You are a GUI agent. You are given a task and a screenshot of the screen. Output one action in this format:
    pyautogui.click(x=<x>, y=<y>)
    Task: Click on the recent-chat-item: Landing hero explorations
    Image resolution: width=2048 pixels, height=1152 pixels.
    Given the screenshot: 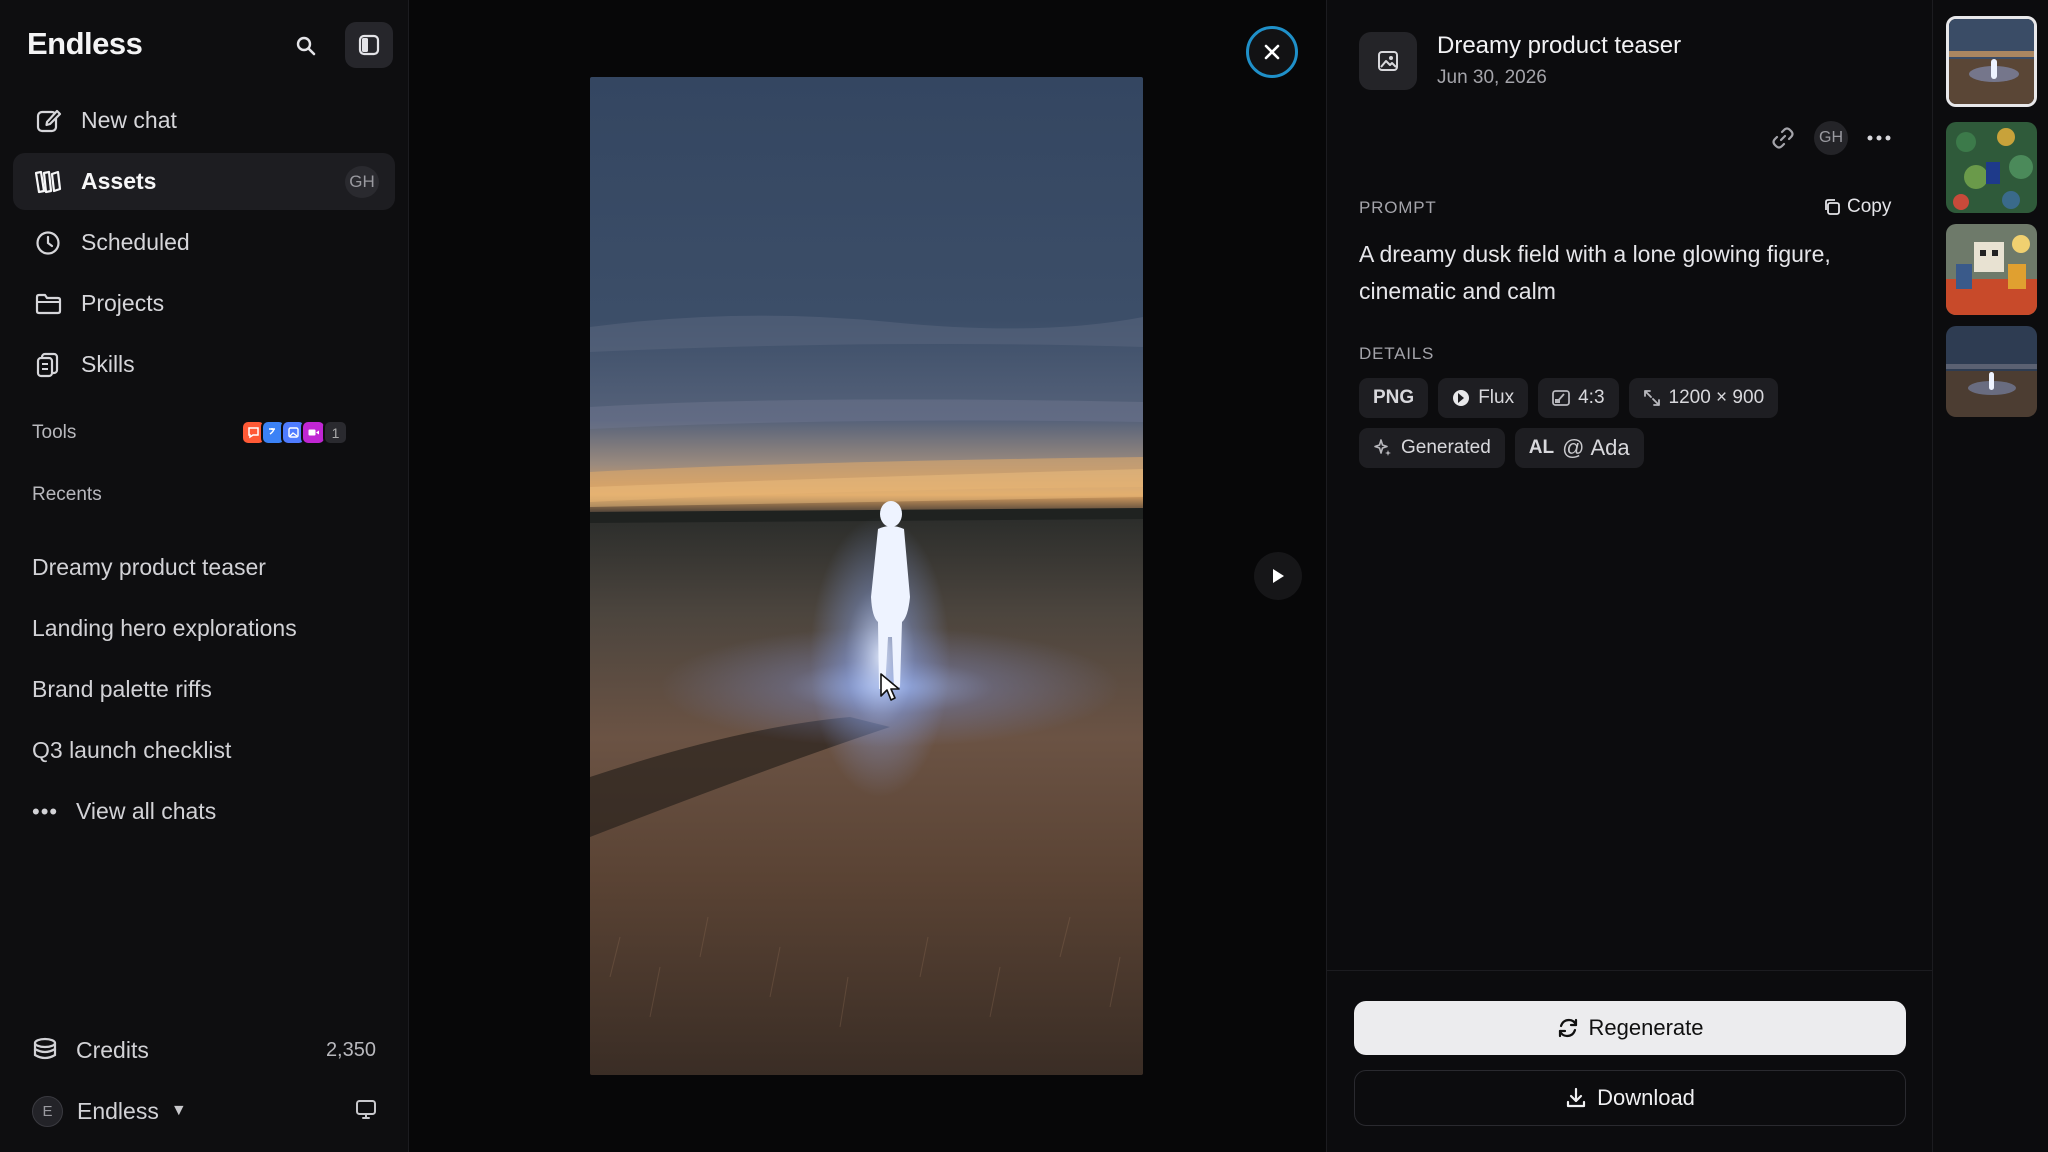 What is the action you would take?
    pyautogui.click(x=164, y=628)
    